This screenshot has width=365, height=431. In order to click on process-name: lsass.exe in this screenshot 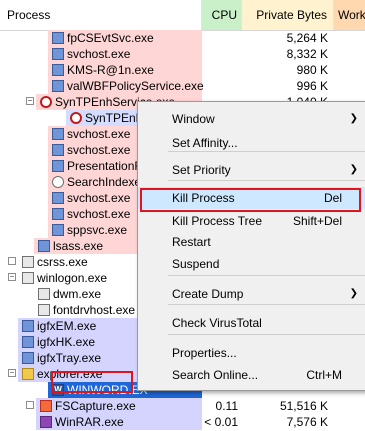, I will do `click(78, 246)`.